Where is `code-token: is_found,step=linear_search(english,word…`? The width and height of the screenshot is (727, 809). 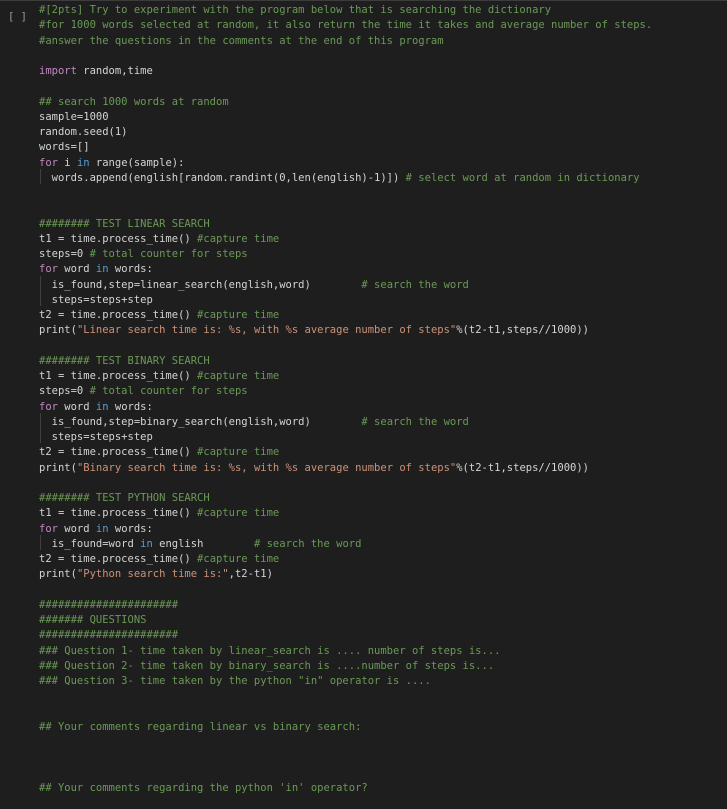 code-token: is_found,step=linear_search(english,word… is located at coordinates (200, 284).